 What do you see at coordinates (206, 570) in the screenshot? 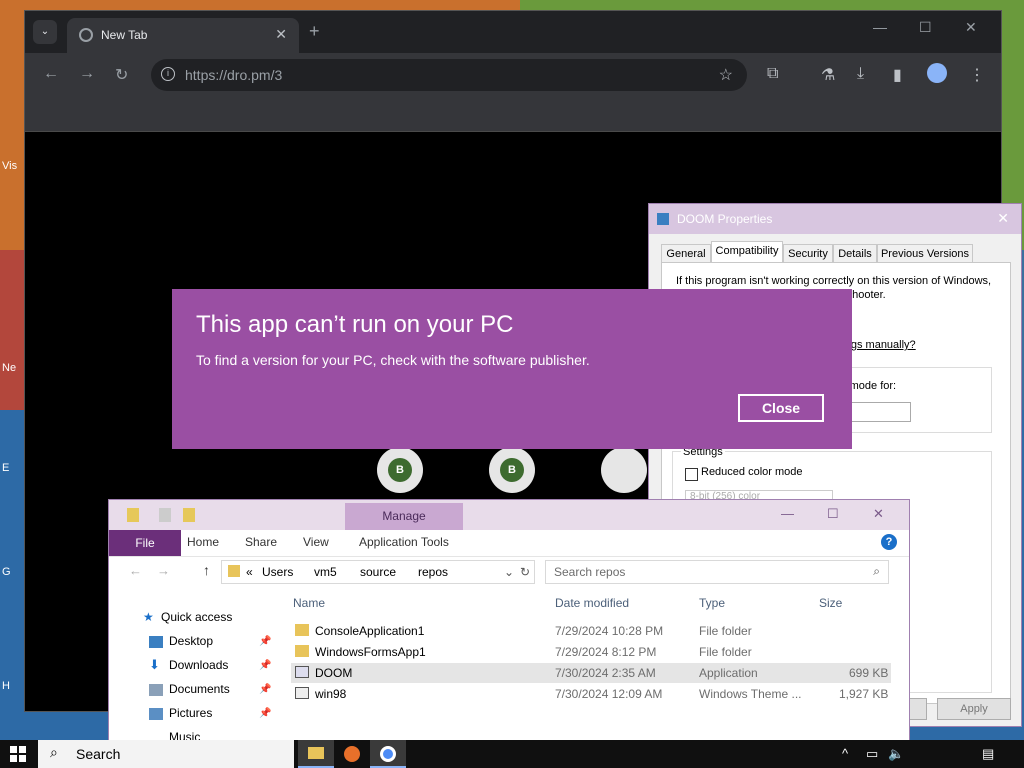
I see `up-icon: ↑` at bounding box center [206, 570].